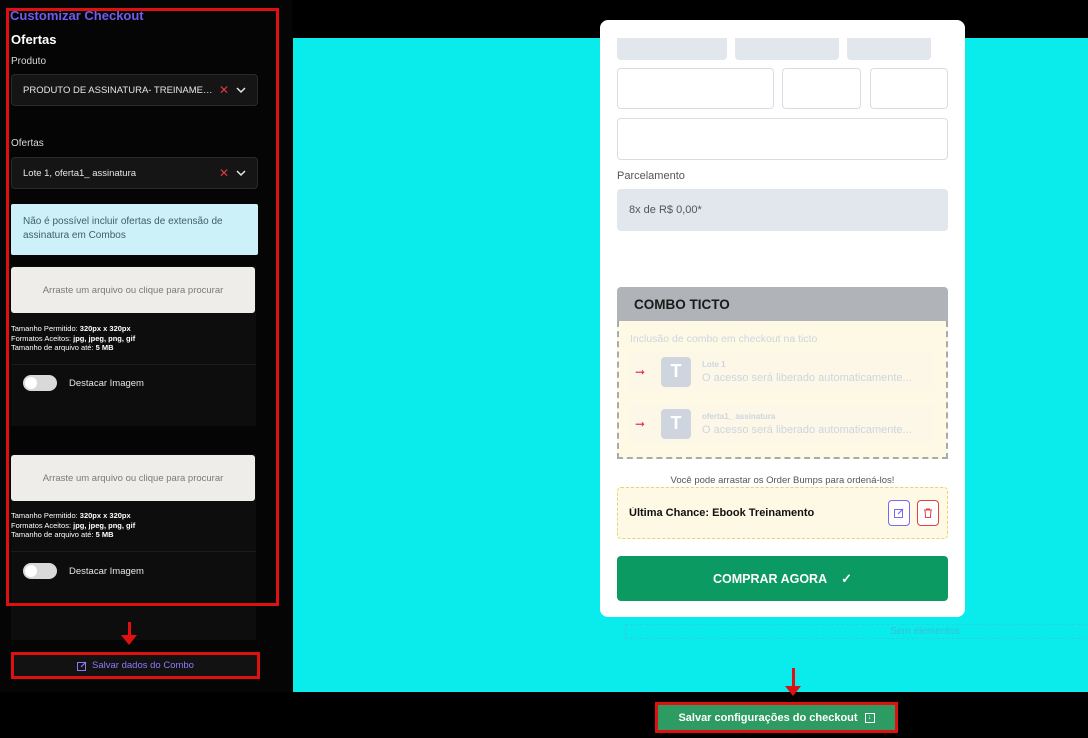 This screenshot has width=1088, height=738. I want to click on save-checkout-button: Salvar configurações do checkout ↓, so click(776, 717).